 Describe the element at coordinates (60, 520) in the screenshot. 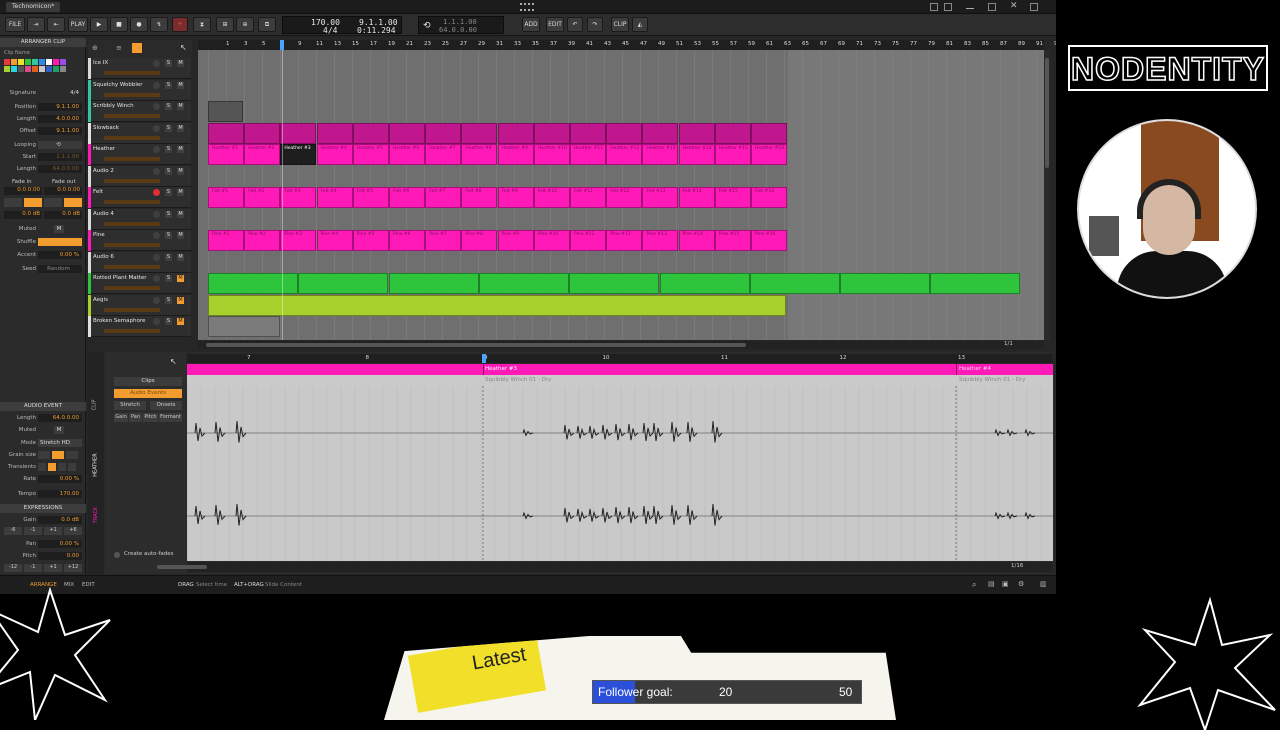

I see `expression-gain-value: 0.0 dB` at that location.